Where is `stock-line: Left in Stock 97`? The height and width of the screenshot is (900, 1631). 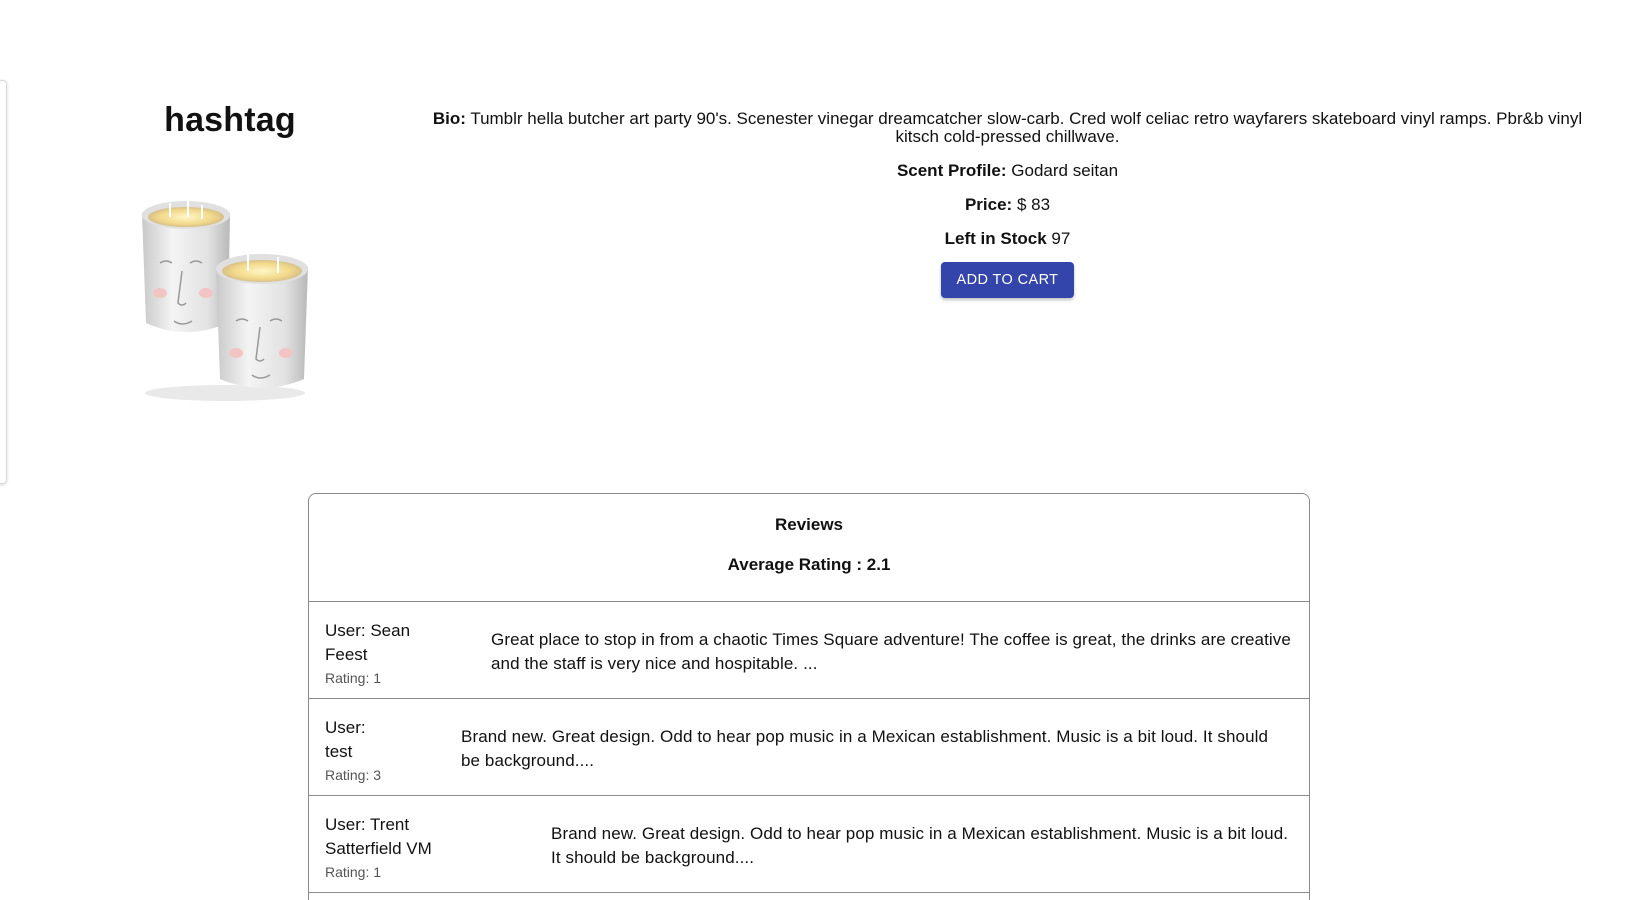
stock-line: Left in Stock 97 is located at coordinates (1007, 239).